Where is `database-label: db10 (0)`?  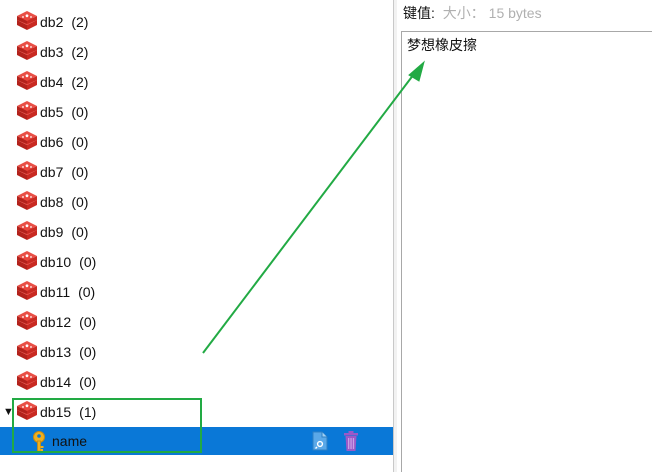 database-label: db10 (0) is located at coordinates (68, 262).